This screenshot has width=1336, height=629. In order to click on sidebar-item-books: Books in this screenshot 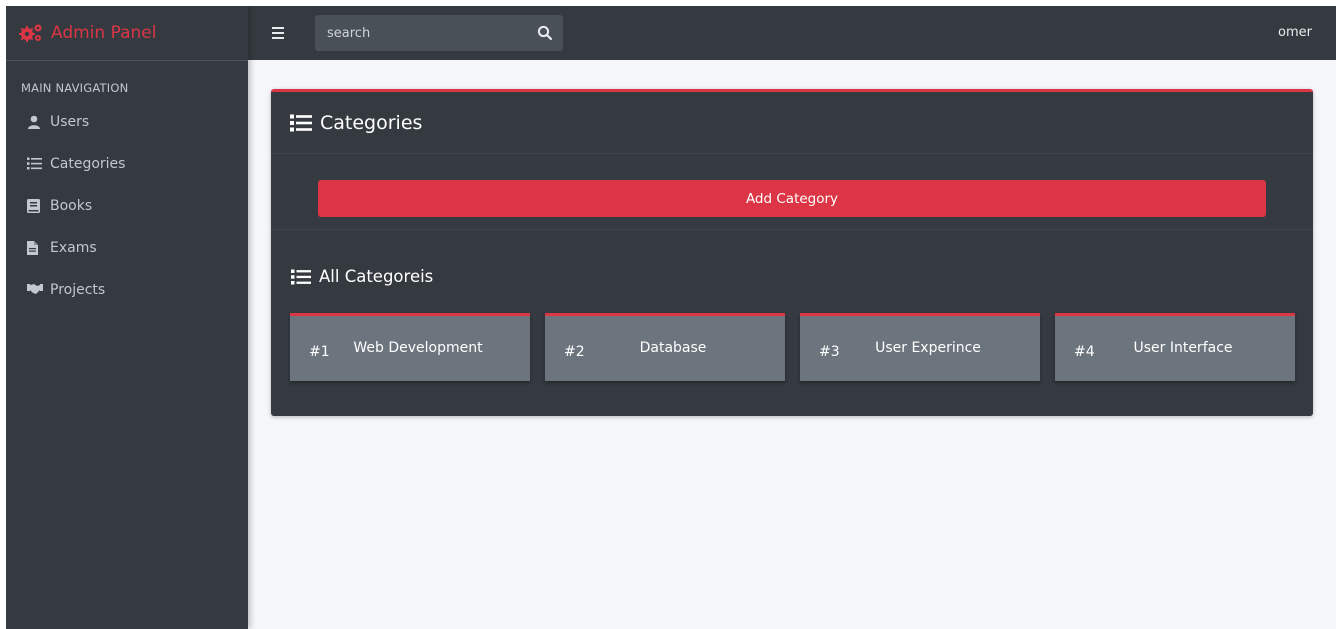, I will do `click(127, 206)`.